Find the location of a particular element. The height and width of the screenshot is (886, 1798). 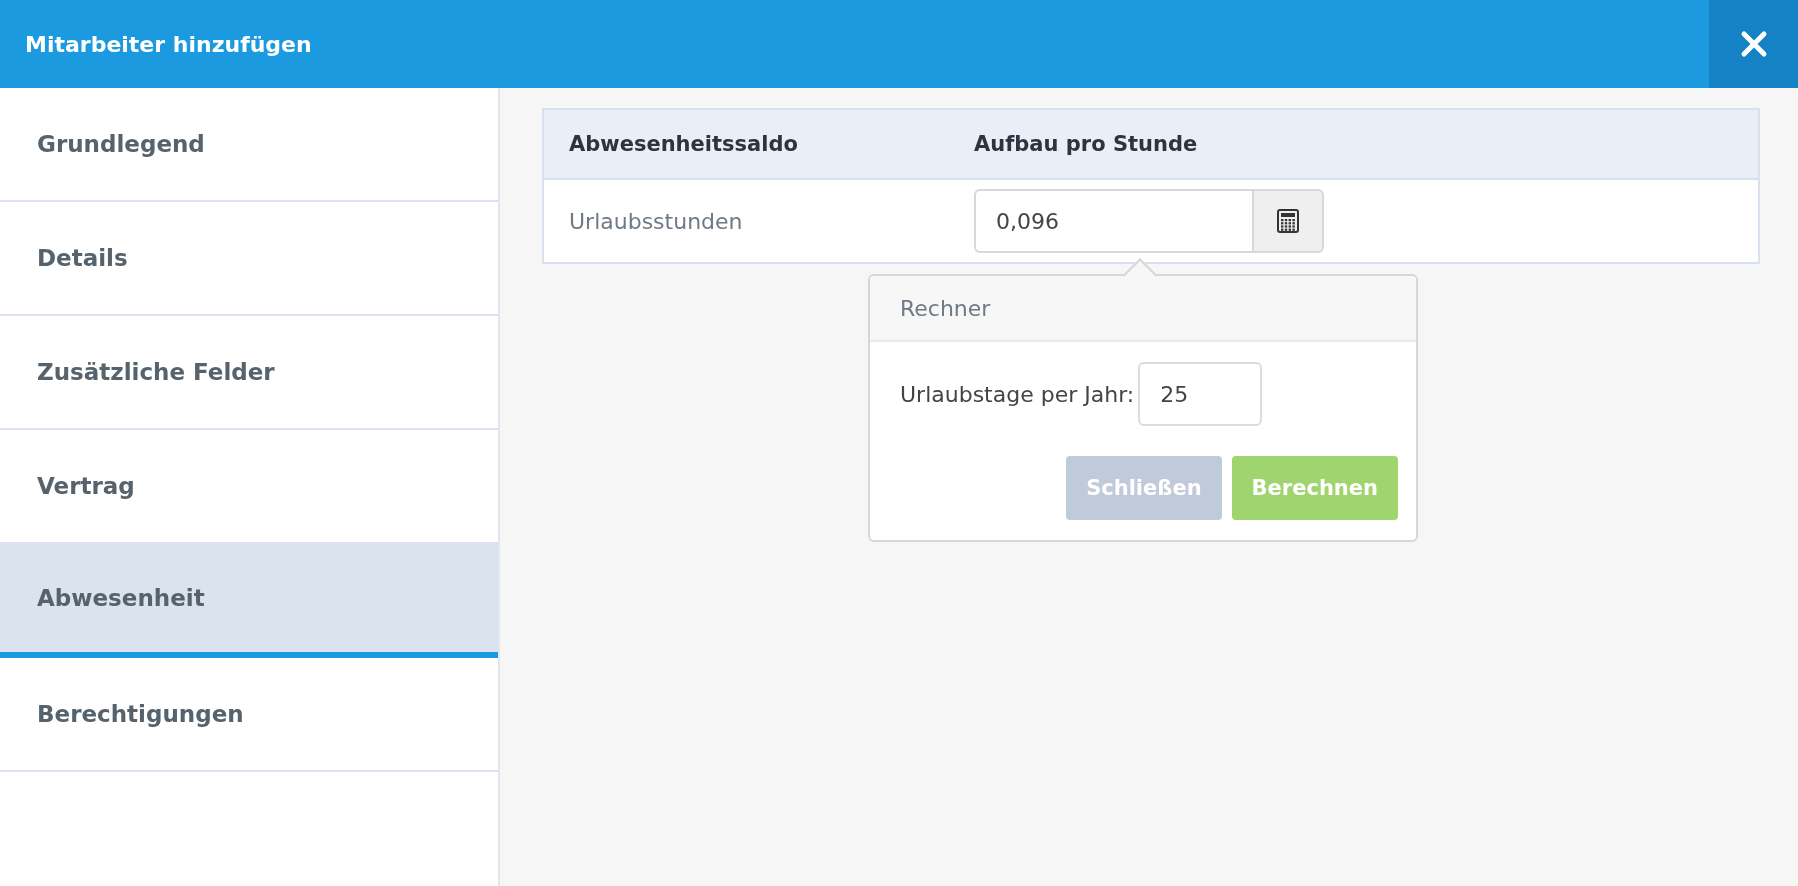

input-field: 25 is located at coordinates (1200, 394).